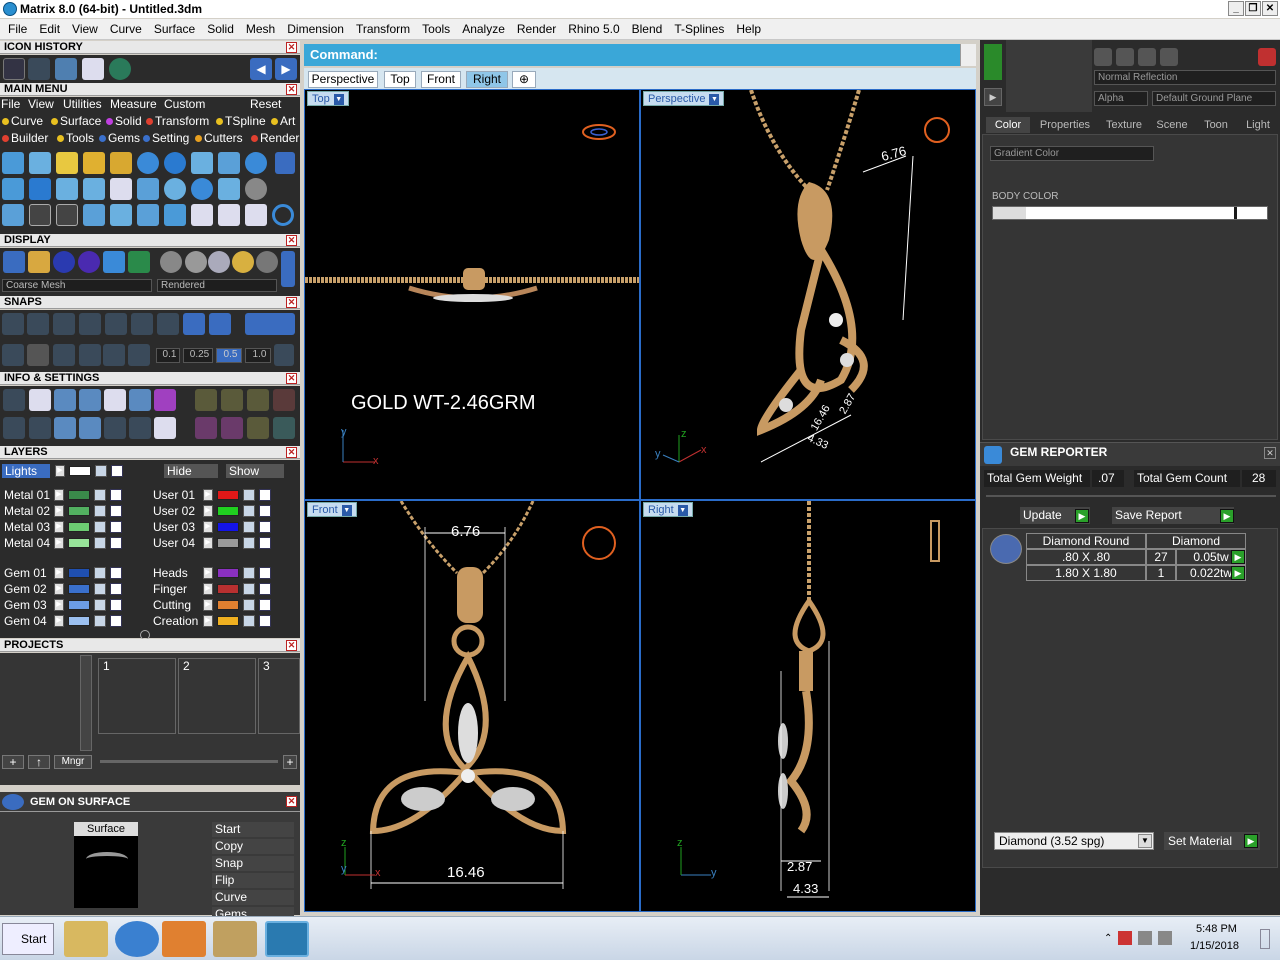 The image size is (1280, 960). Describe the element at coordinates (140, 428) in the screenshot. I see `select-icon` at that location.